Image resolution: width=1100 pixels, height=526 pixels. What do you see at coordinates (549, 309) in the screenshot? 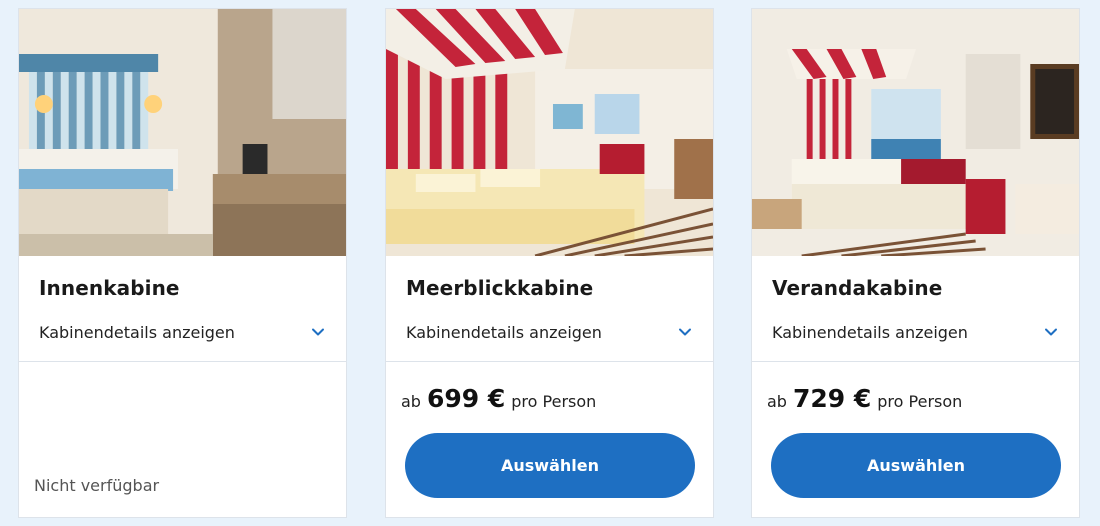
I see `cabin-header: Meerblickkabine Kabinendetails anzeigen` at bounding box center [549, 309].